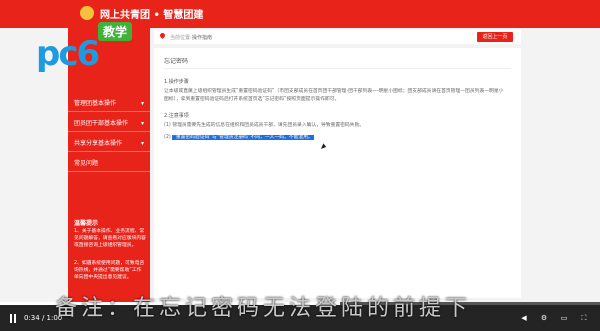 This screenshot has height=331, width=600. Describe the element at coordinates (87, 13) in the screenshot. I see `youth-league-emblem-icon` at that location.